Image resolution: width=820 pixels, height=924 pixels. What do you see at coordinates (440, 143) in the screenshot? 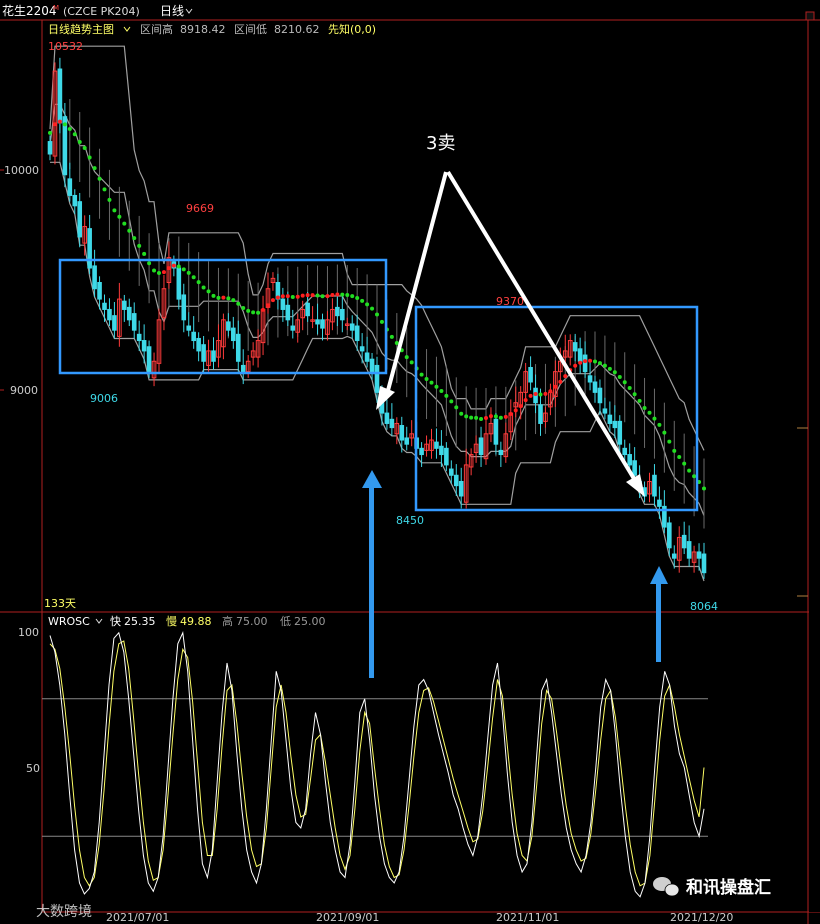
I see `sell-signal-label: 3卖` at bounding box center [440, 143].